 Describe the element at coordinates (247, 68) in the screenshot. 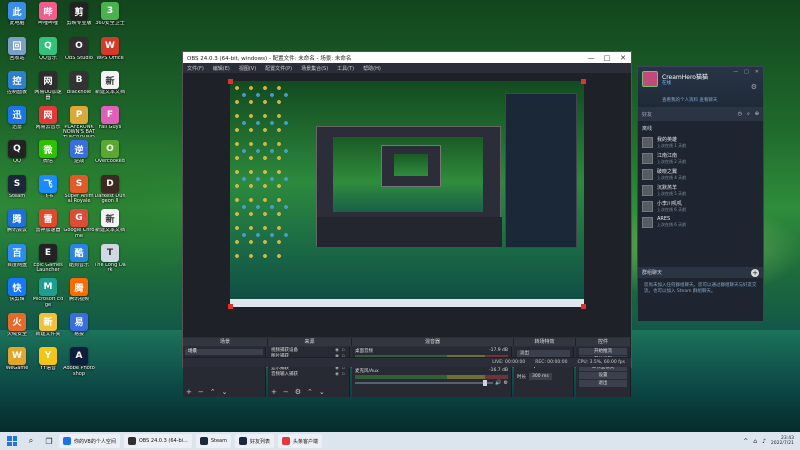

I see `menu-view: 视图(V)` at that location.